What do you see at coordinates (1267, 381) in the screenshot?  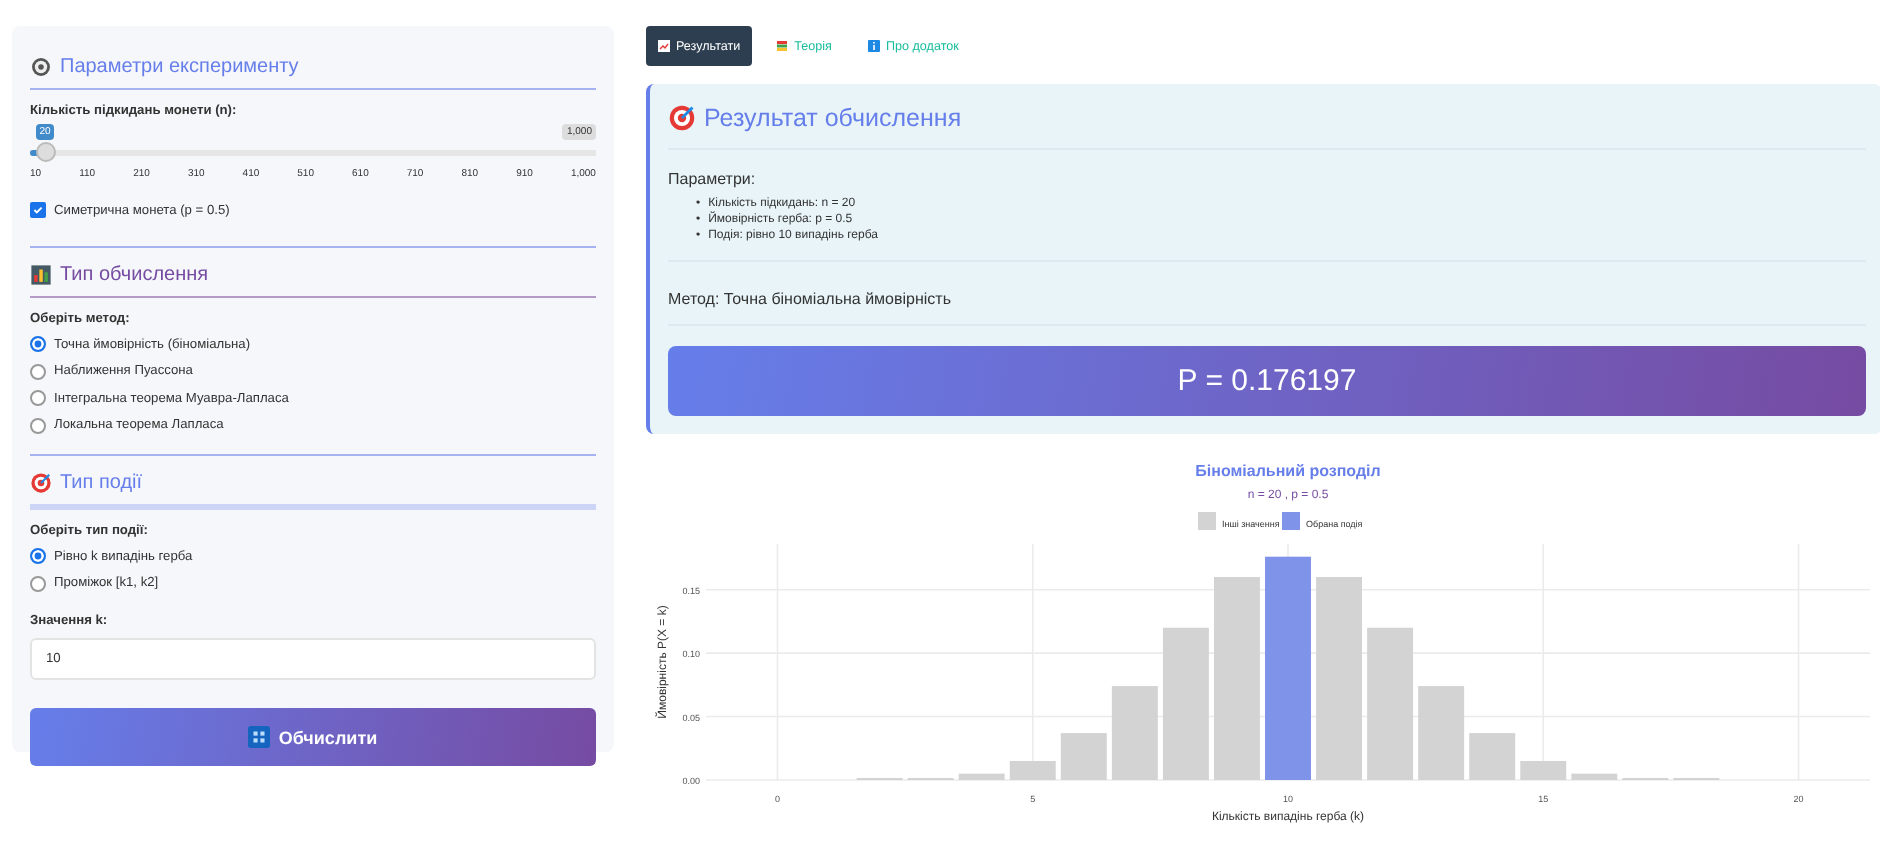 I see `probability-banner: P = 0.176197` at bounding box center [1267, 381].